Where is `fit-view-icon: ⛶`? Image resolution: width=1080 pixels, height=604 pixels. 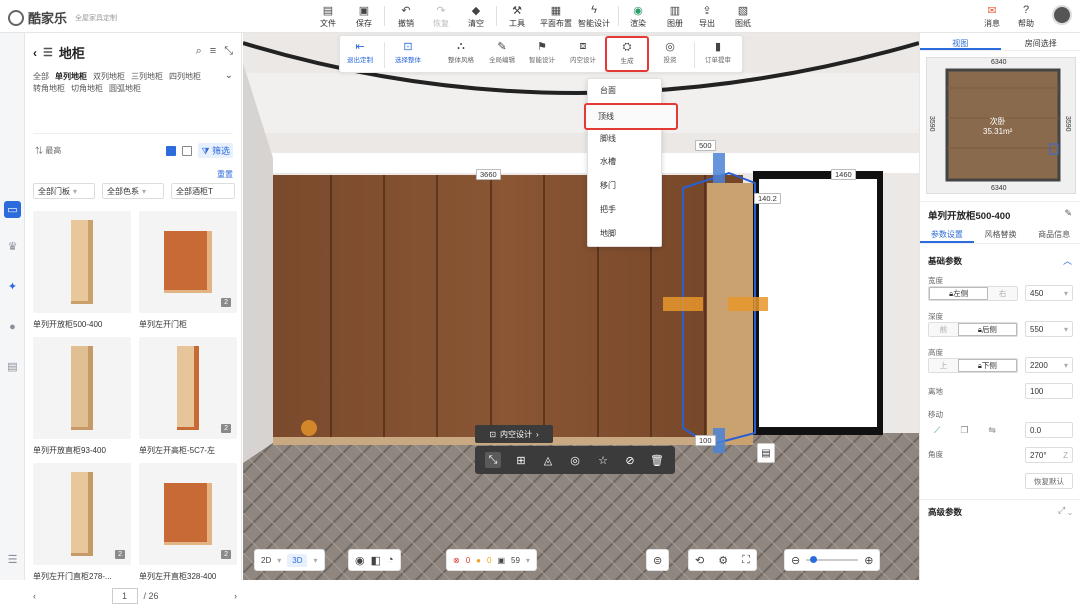
fit-view-icon: ⛶ is located at coordinates (746, 560).